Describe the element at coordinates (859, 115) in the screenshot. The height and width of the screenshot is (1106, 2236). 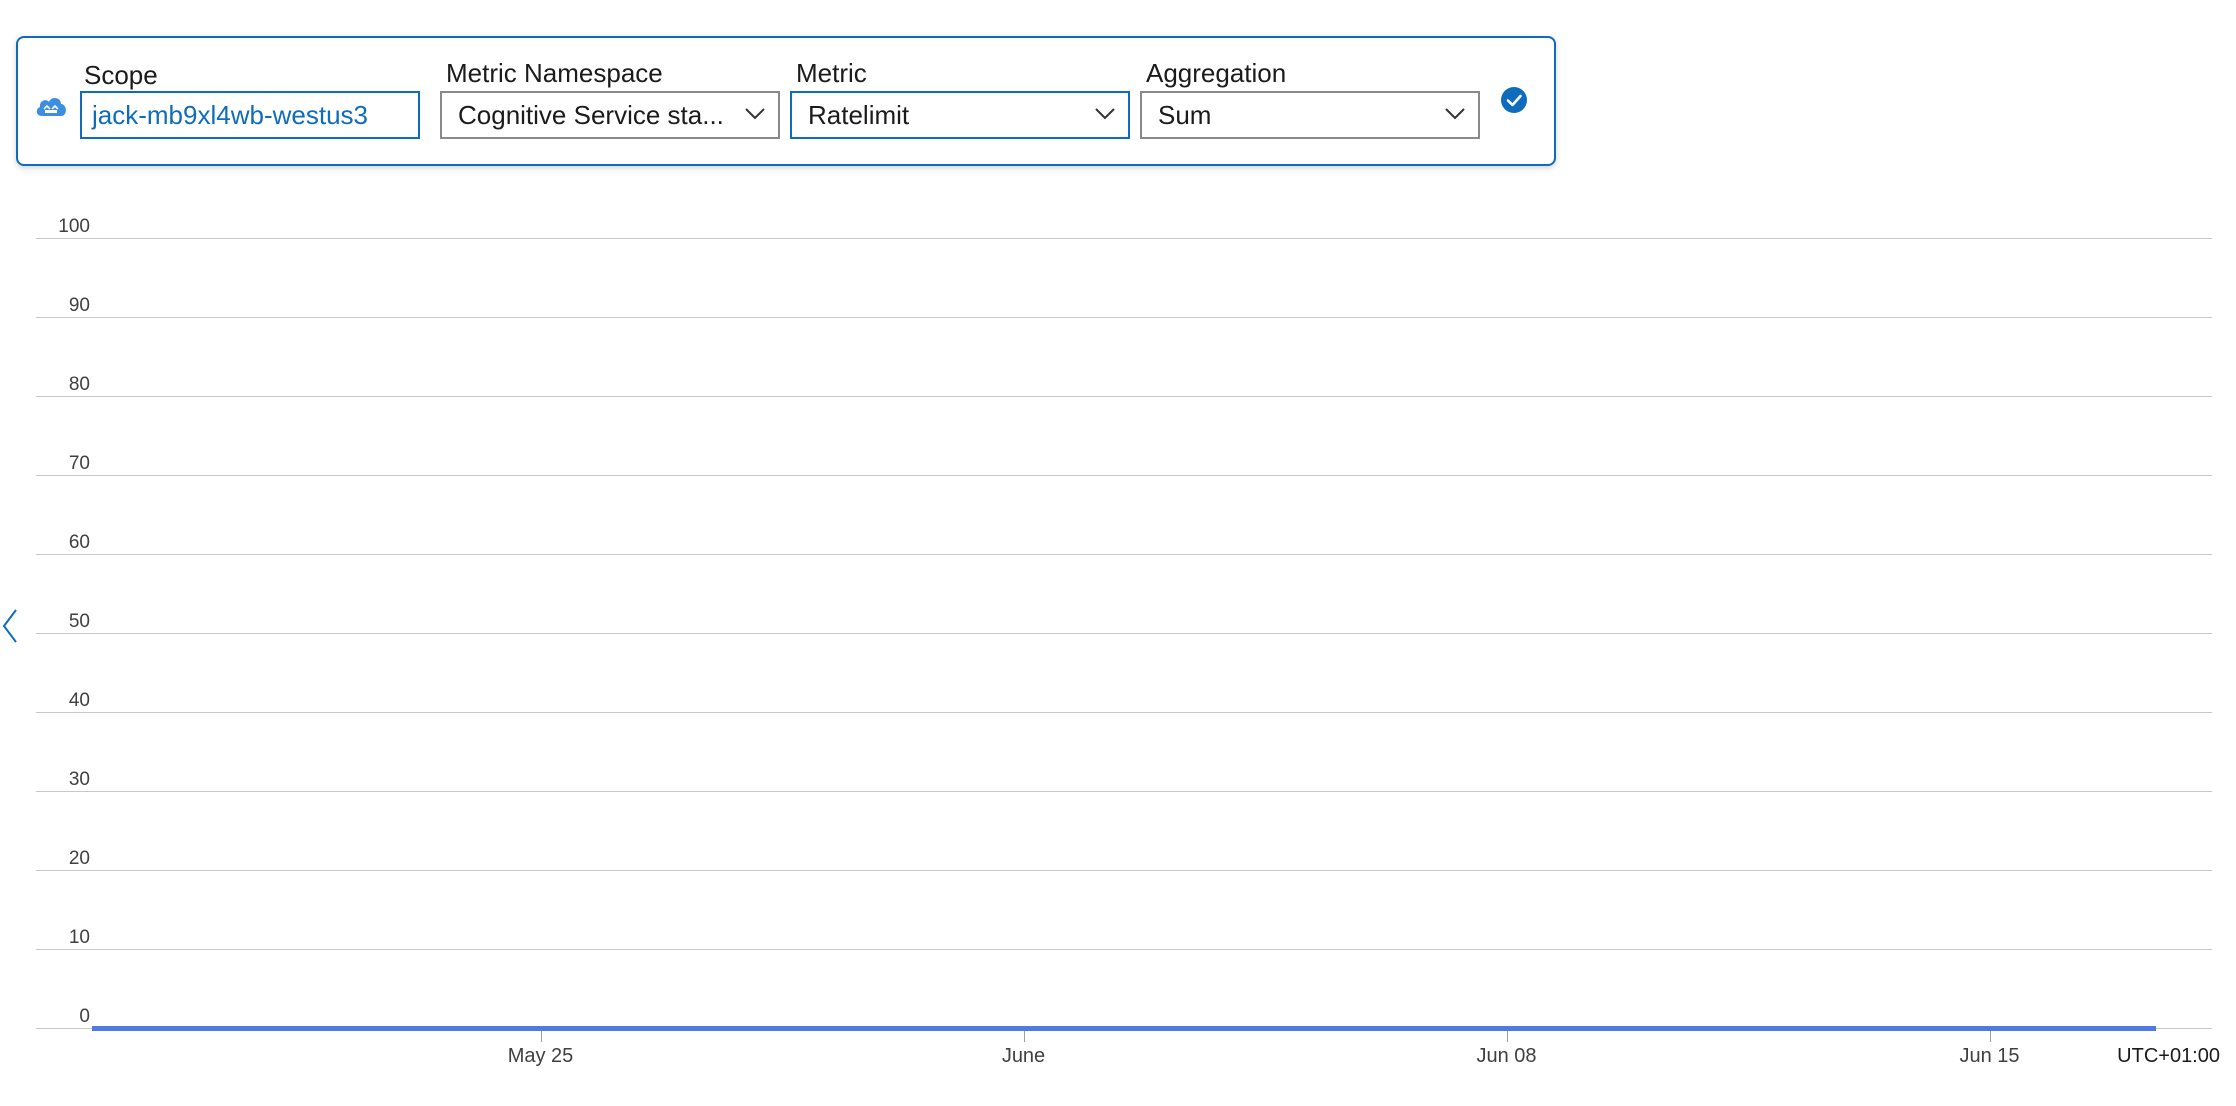
I see `metric-value: Ratelimit` at that location.